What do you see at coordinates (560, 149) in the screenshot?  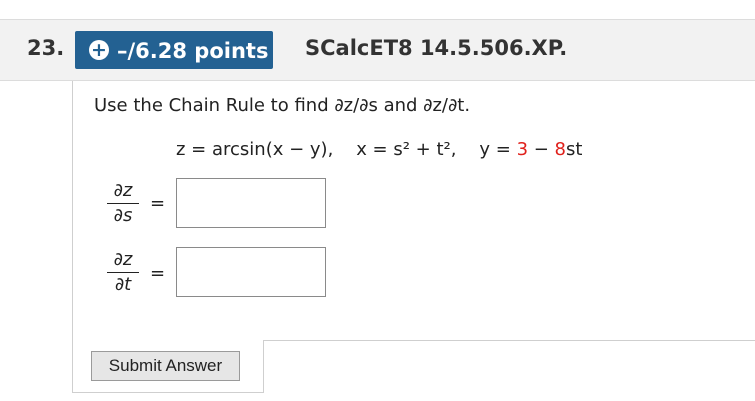 I see `y-coefficient: 8` at bounding box center [560, 149].